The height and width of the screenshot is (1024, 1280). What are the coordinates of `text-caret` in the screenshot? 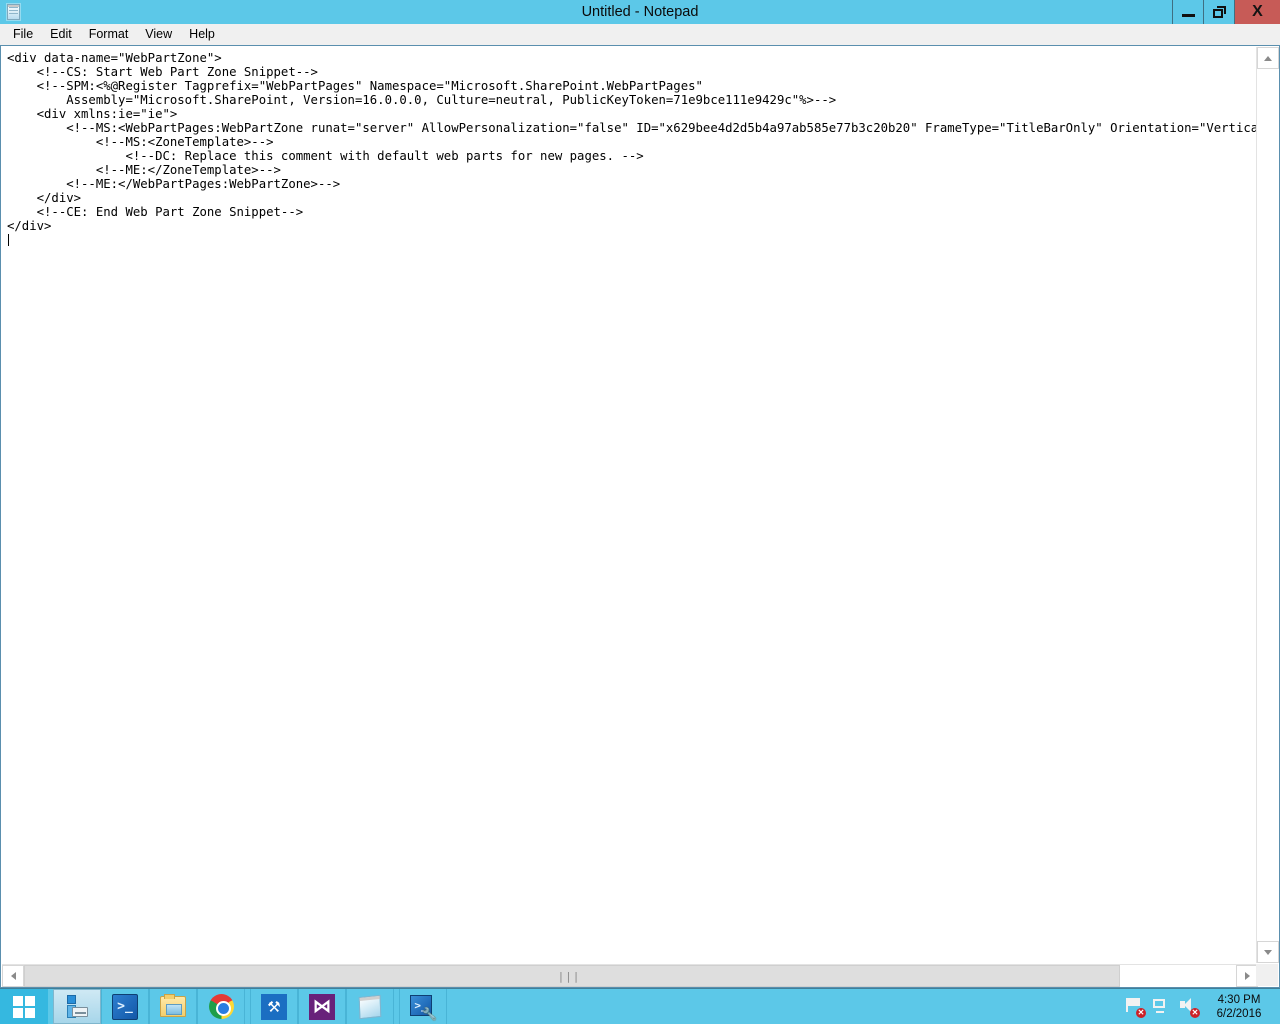 It's located at (8, 240).